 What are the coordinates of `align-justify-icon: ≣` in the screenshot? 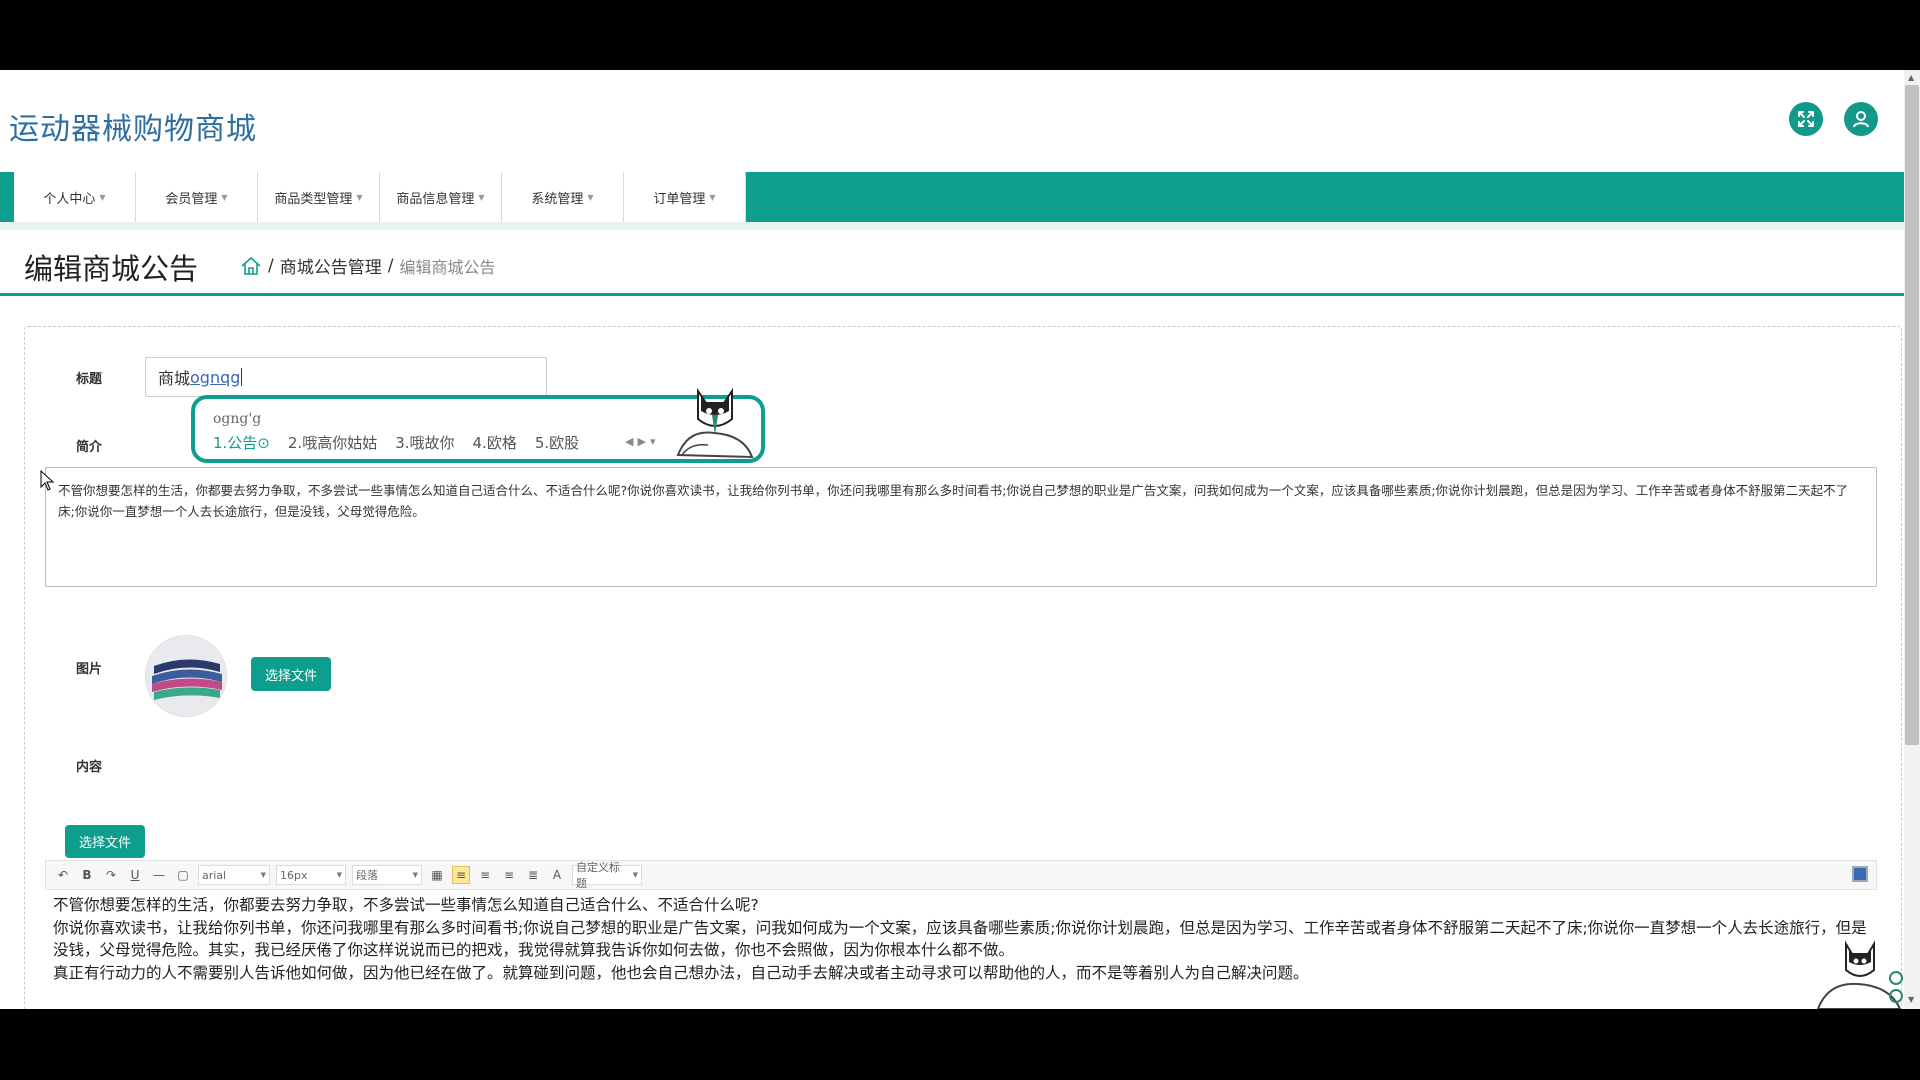 It's located at (533, 875).